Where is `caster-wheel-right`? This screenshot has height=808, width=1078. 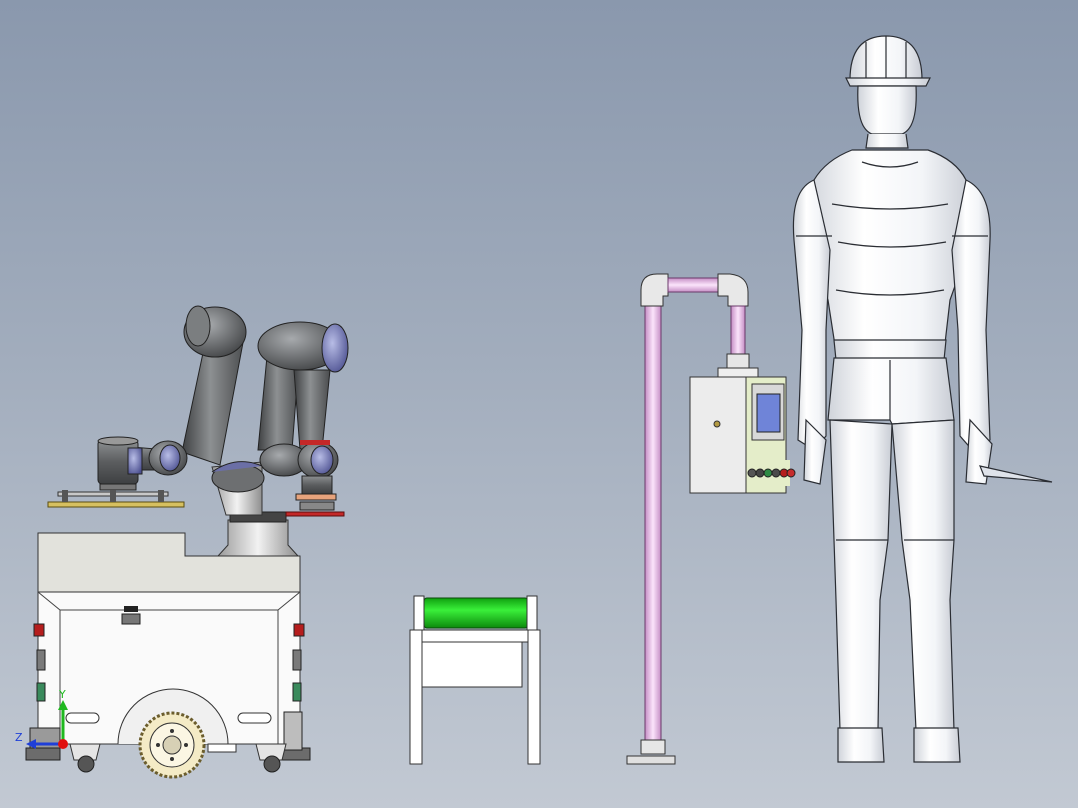 caster-wheel-right is located at coordinates (272, 764).